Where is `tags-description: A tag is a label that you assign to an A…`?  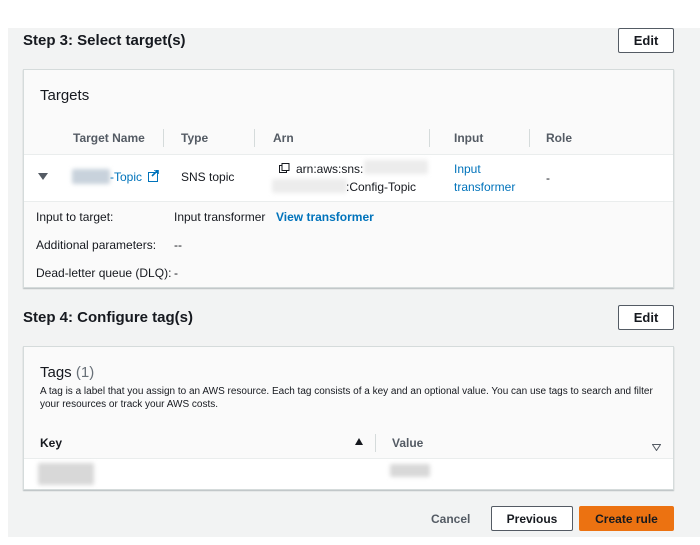 tags-description: A tag is a label that you assign to an A… is located at coordinates (346, 398).